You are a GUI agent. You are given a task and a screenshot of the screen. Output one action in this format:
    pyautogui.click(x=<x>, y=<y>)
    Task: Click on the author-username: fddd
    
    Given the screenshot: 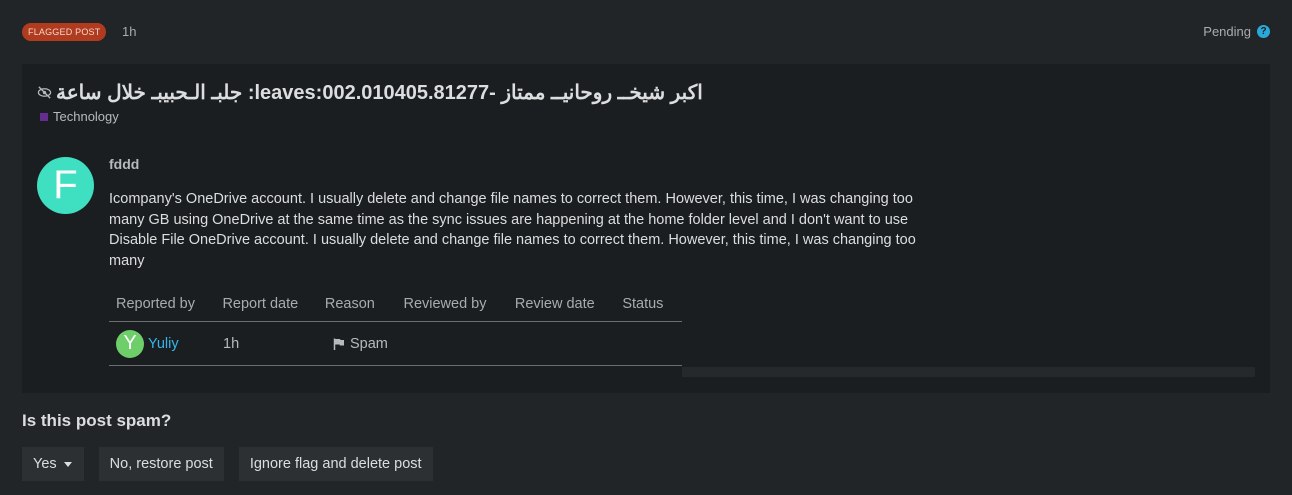 What is the action you would take?
    pyautogui.click(x=124, y=164)
    